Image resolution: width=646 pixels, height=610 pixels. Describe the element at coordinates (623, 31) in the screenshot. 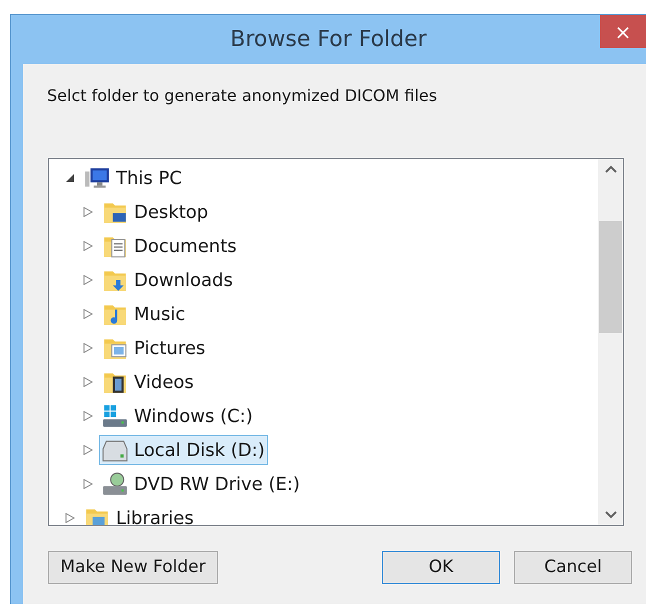

I see `close-button: ×` at that location.